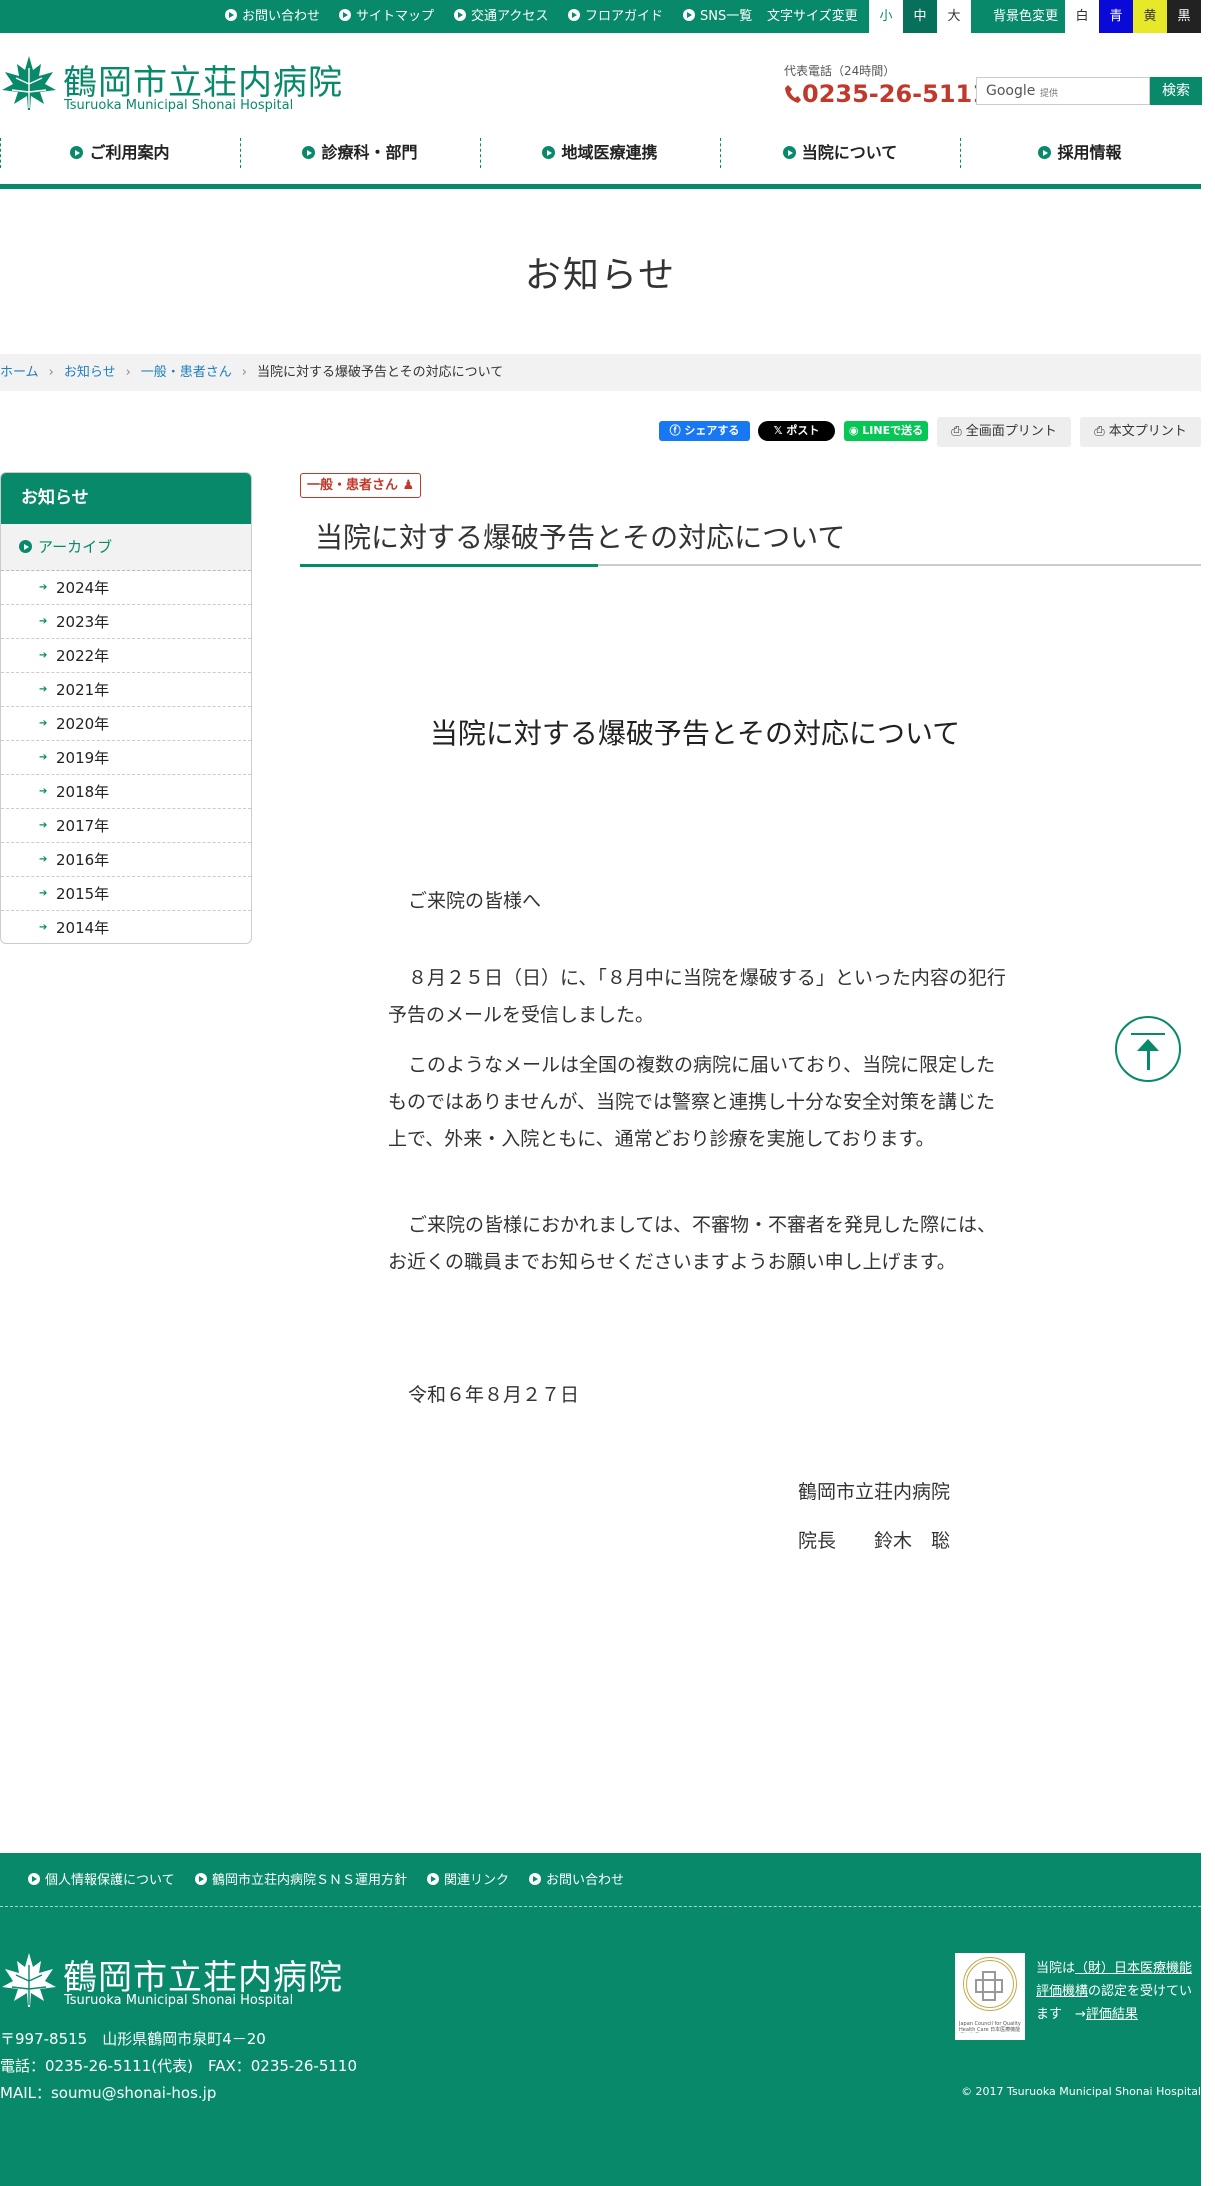  I want to click on footer-link-related: 関連リンク, so click(468, 1878).